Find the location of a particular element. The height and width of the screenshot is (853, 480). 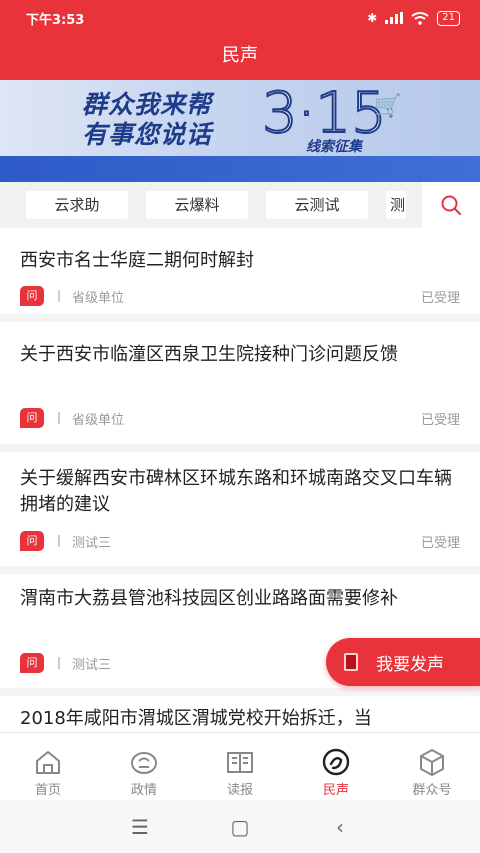

list-item: 关于缓解西安市碑林区环城东路和环城南路交叉口车辆拥堵的建议 问 测试三 已受理 is located at coordinates (240, 509).